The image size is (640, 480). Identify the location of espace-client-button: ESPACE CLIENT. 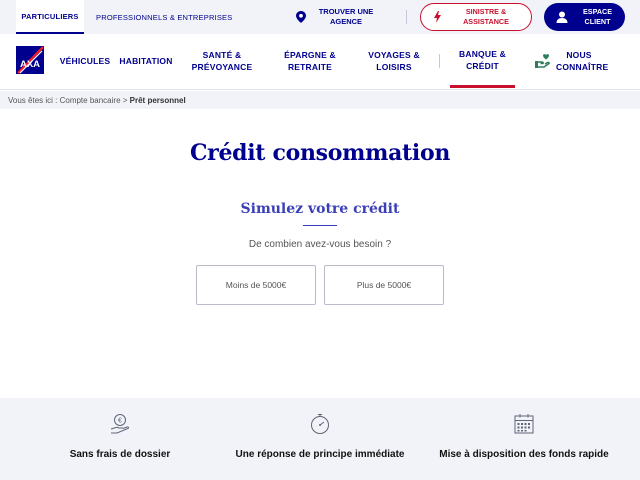
(584, 17).